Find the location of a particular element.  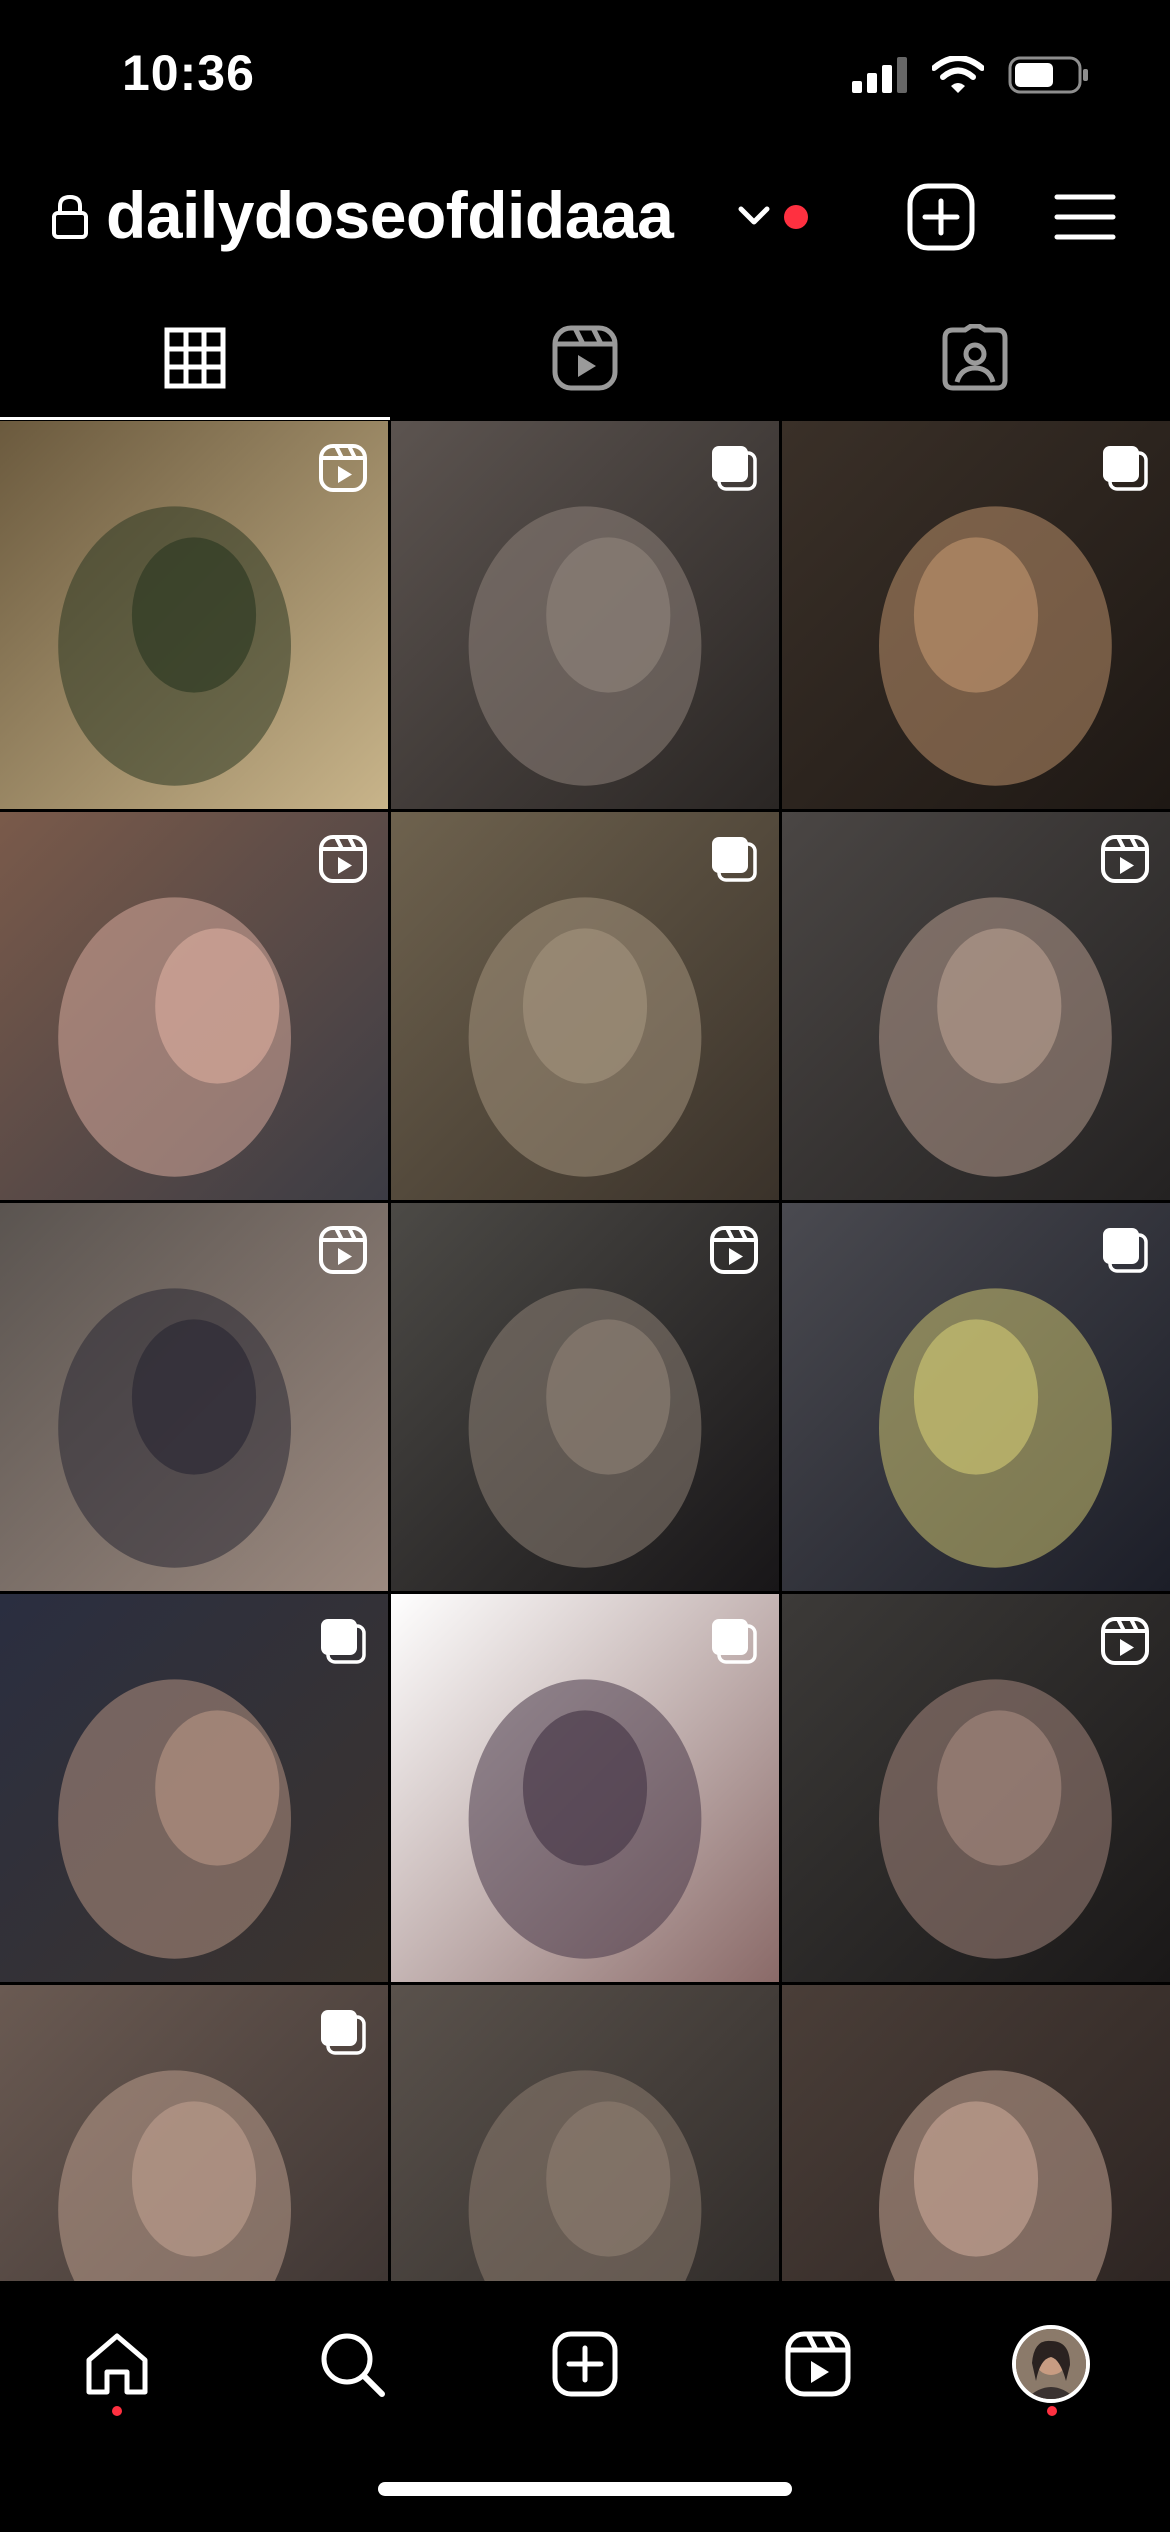

nav-create is located at coordinates (585, 2364).